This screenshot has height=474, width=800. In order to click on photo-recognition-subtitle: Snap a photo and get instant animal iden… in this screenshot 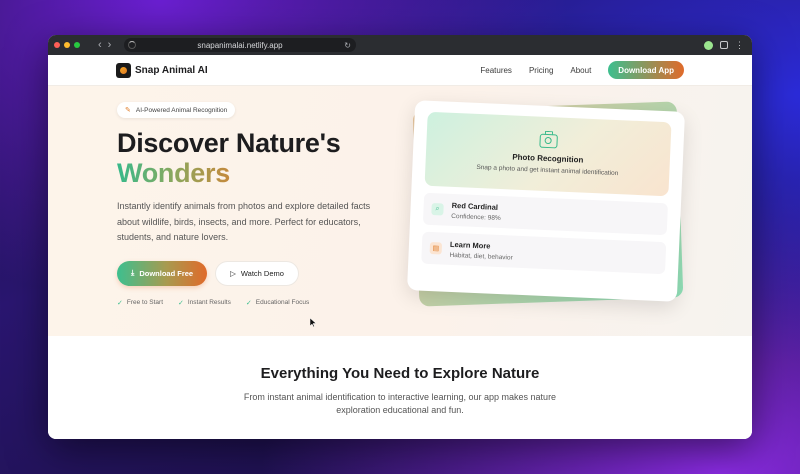, I will do `click(547, 170)`.